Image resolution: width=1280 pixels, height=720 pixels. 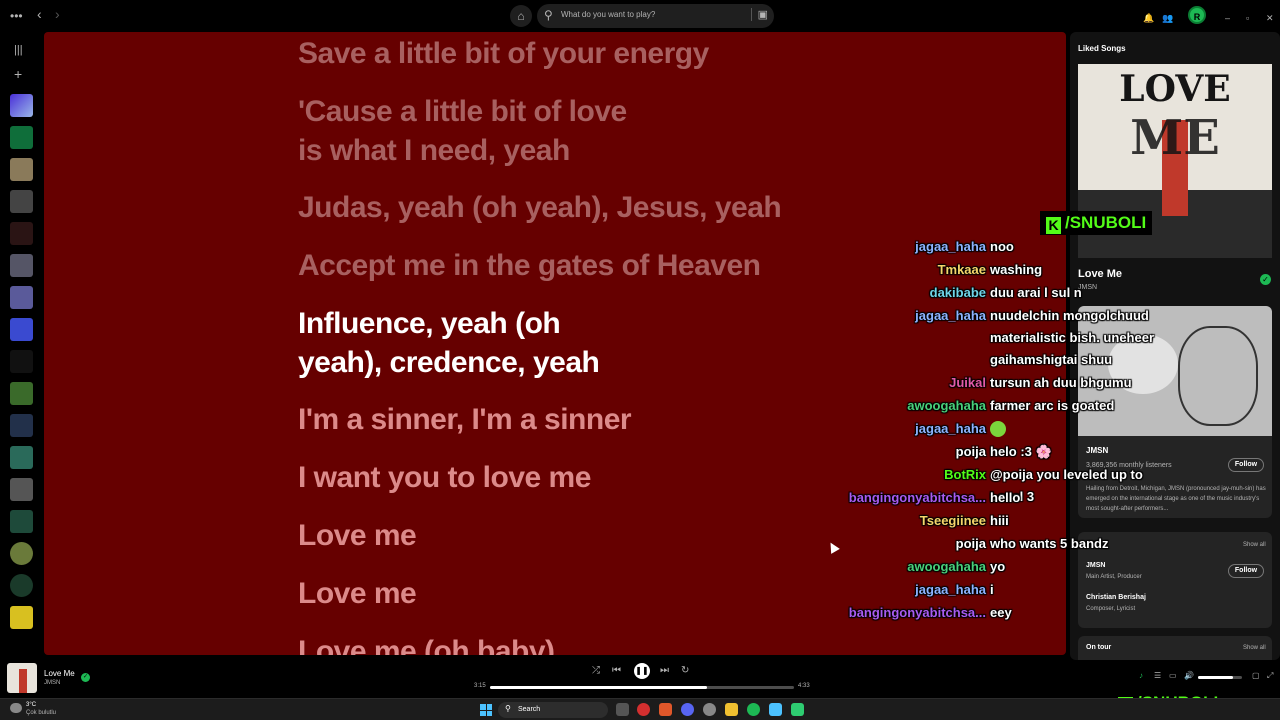 I want to click on shuffle-icon: ⤮, so click(x=596, y=670).